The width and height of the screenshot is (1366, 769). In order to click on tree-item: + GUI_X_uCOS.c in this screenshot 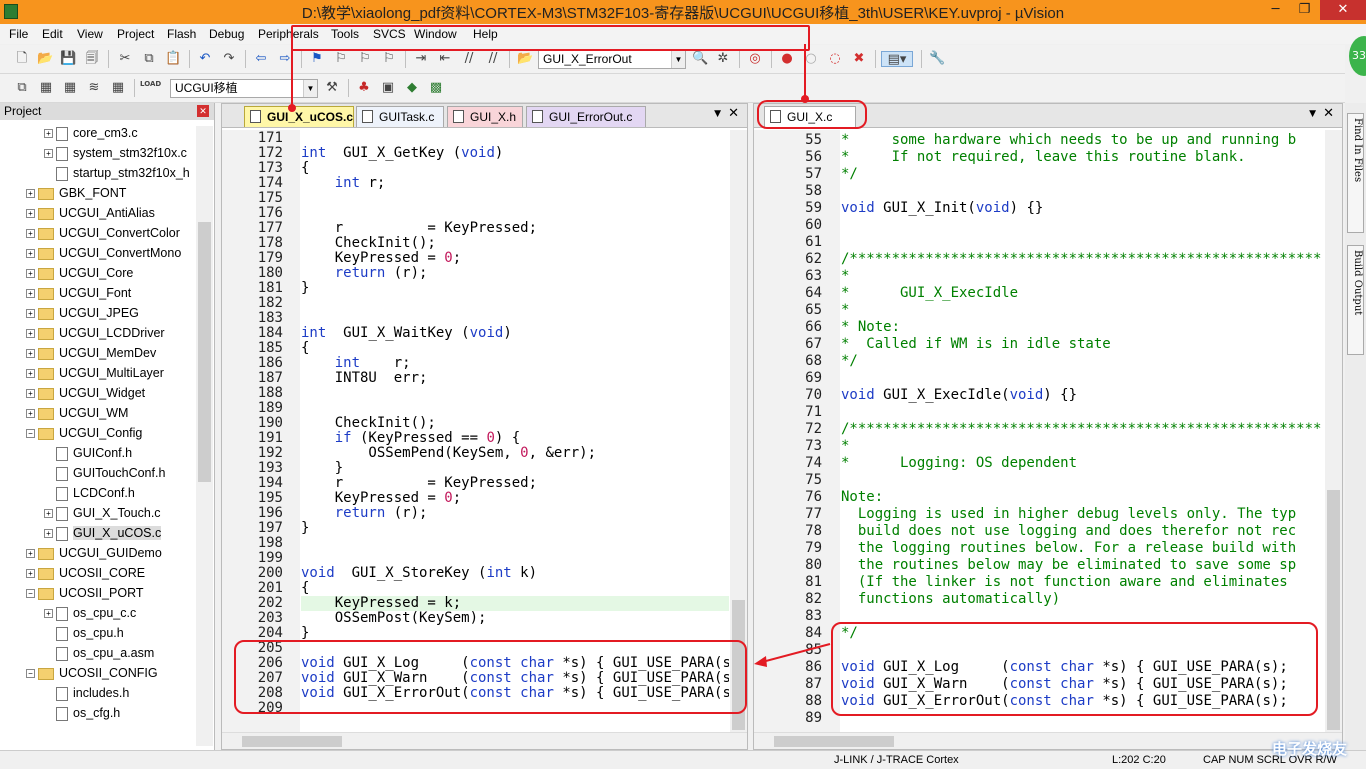, I will do `click(103, 533)`.